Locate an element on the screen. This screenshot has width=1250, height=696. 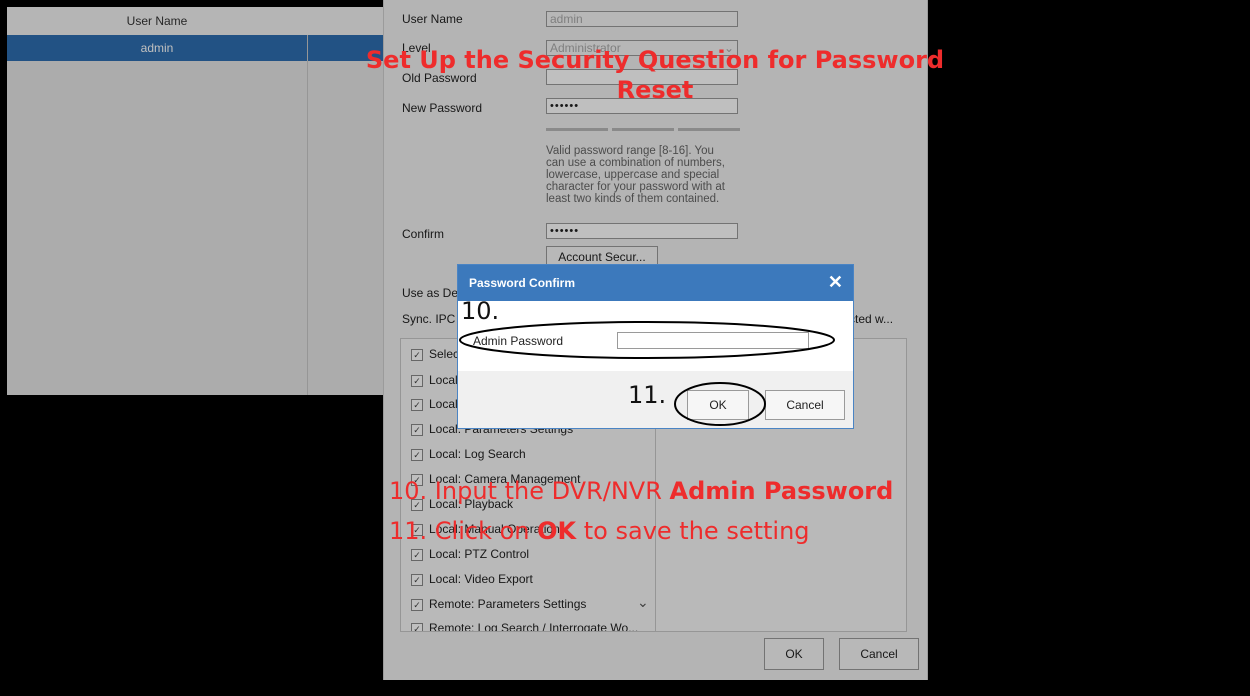
step11-bold-text: OK is located at coordinates (557, 531).